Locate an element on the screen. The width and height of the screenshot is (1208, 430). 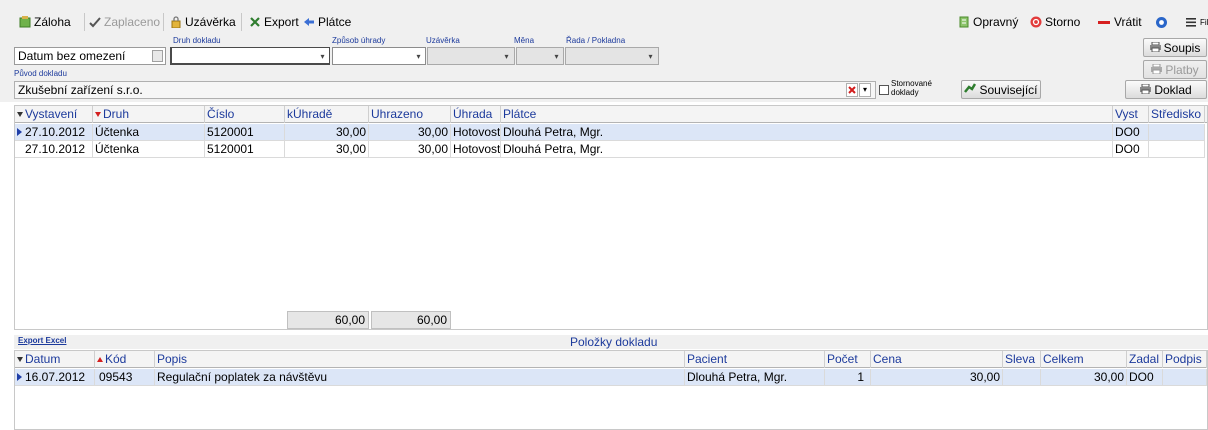
deposit-icon is located at coordinates (25, 22).